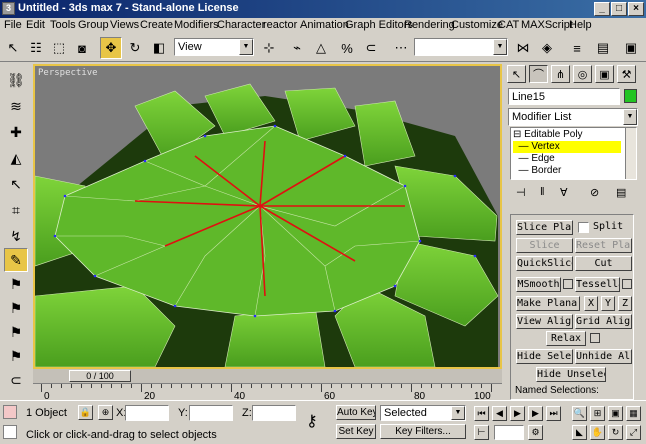 The height and width of the screenshot is (444, 646). I want to click on menu-reactor: reactor, so click(280, 25).